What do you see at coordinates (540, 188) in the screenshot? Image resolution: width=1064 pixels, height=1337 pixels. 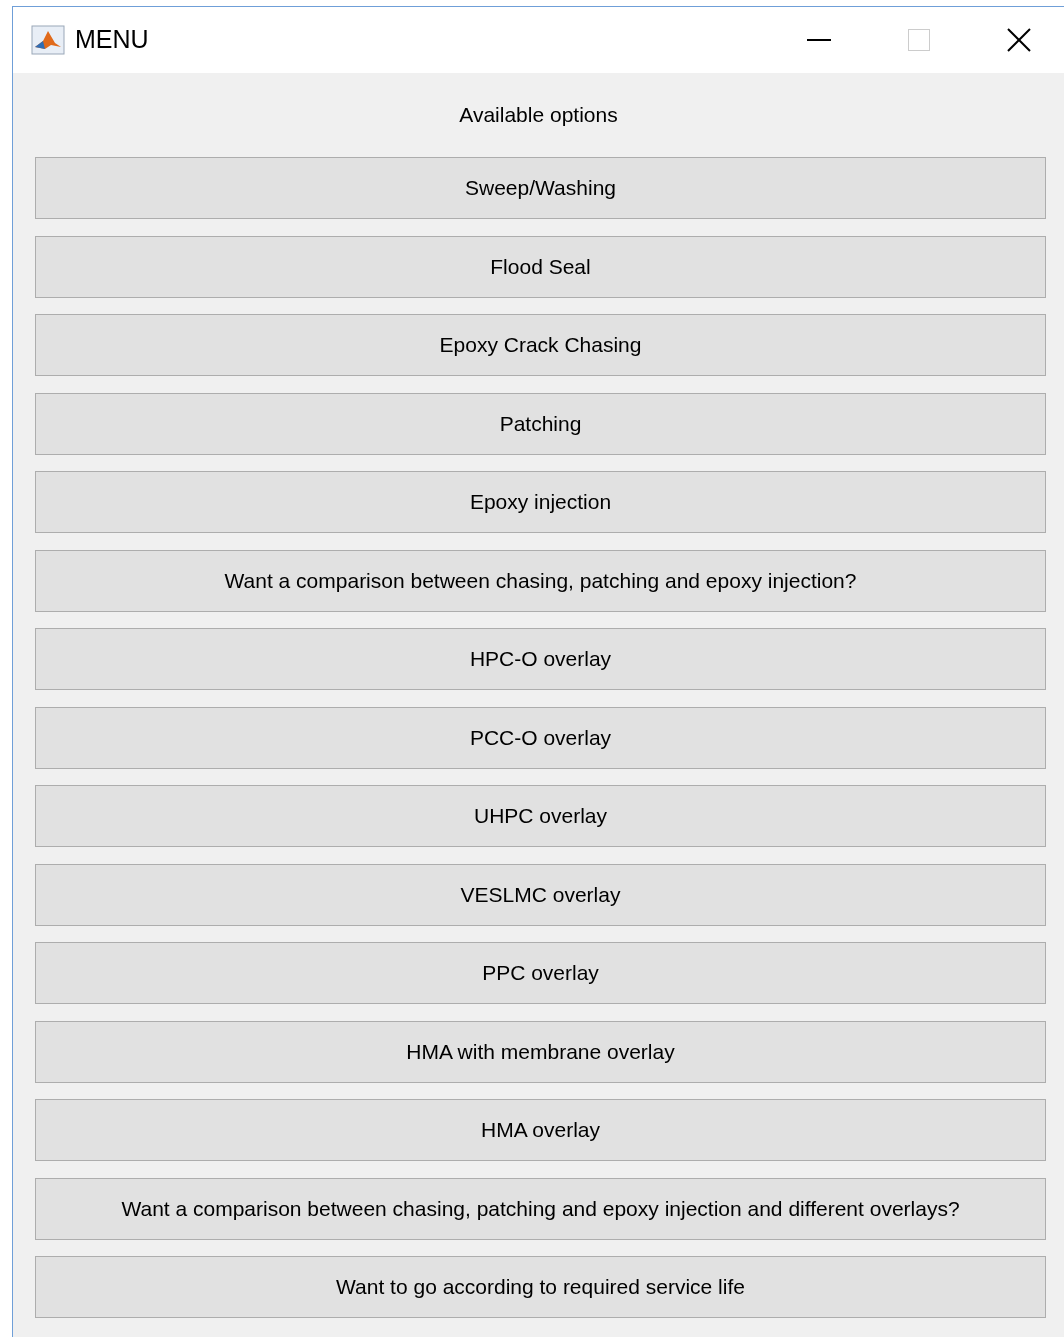 I see `option-button: Sweep/Washing` at bounding box center [540, 188].